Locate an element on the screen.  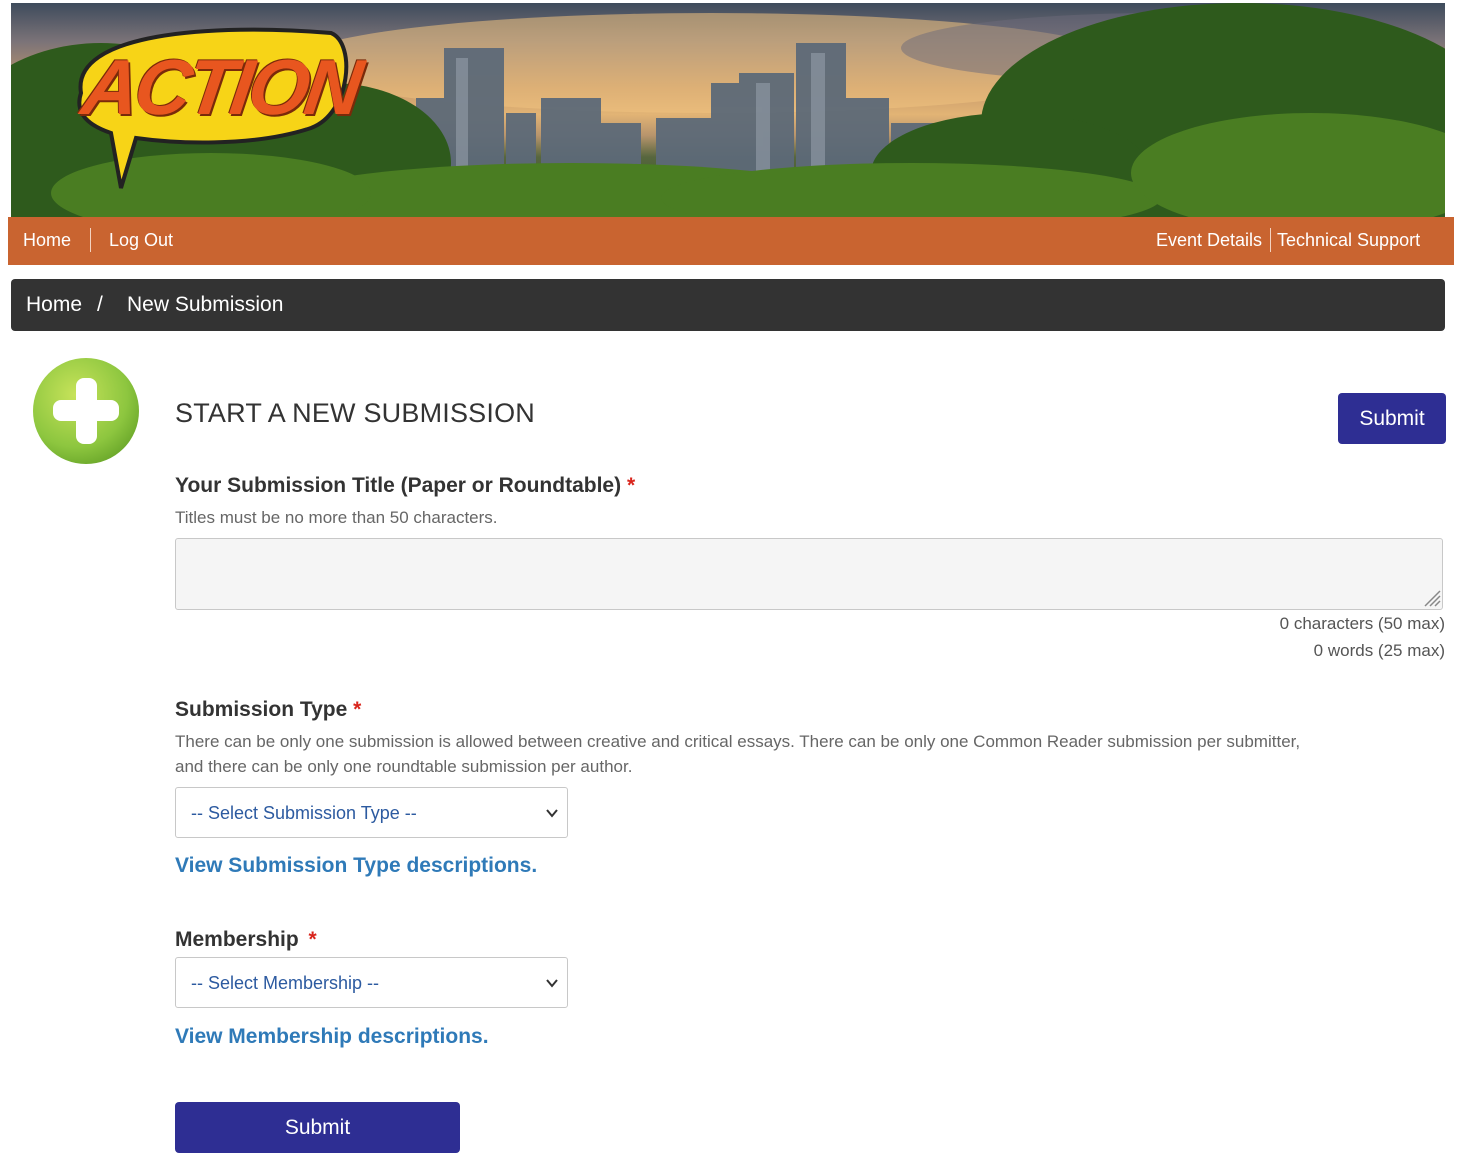
breadcrumb-current: New Submission is located at coordinates (205, 304).